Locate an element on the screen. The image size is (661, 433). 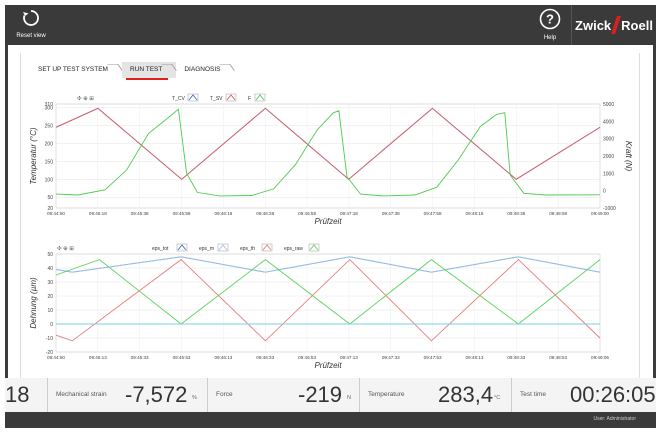
reset-view-button: Reset view is located at coordinates (31, 26).